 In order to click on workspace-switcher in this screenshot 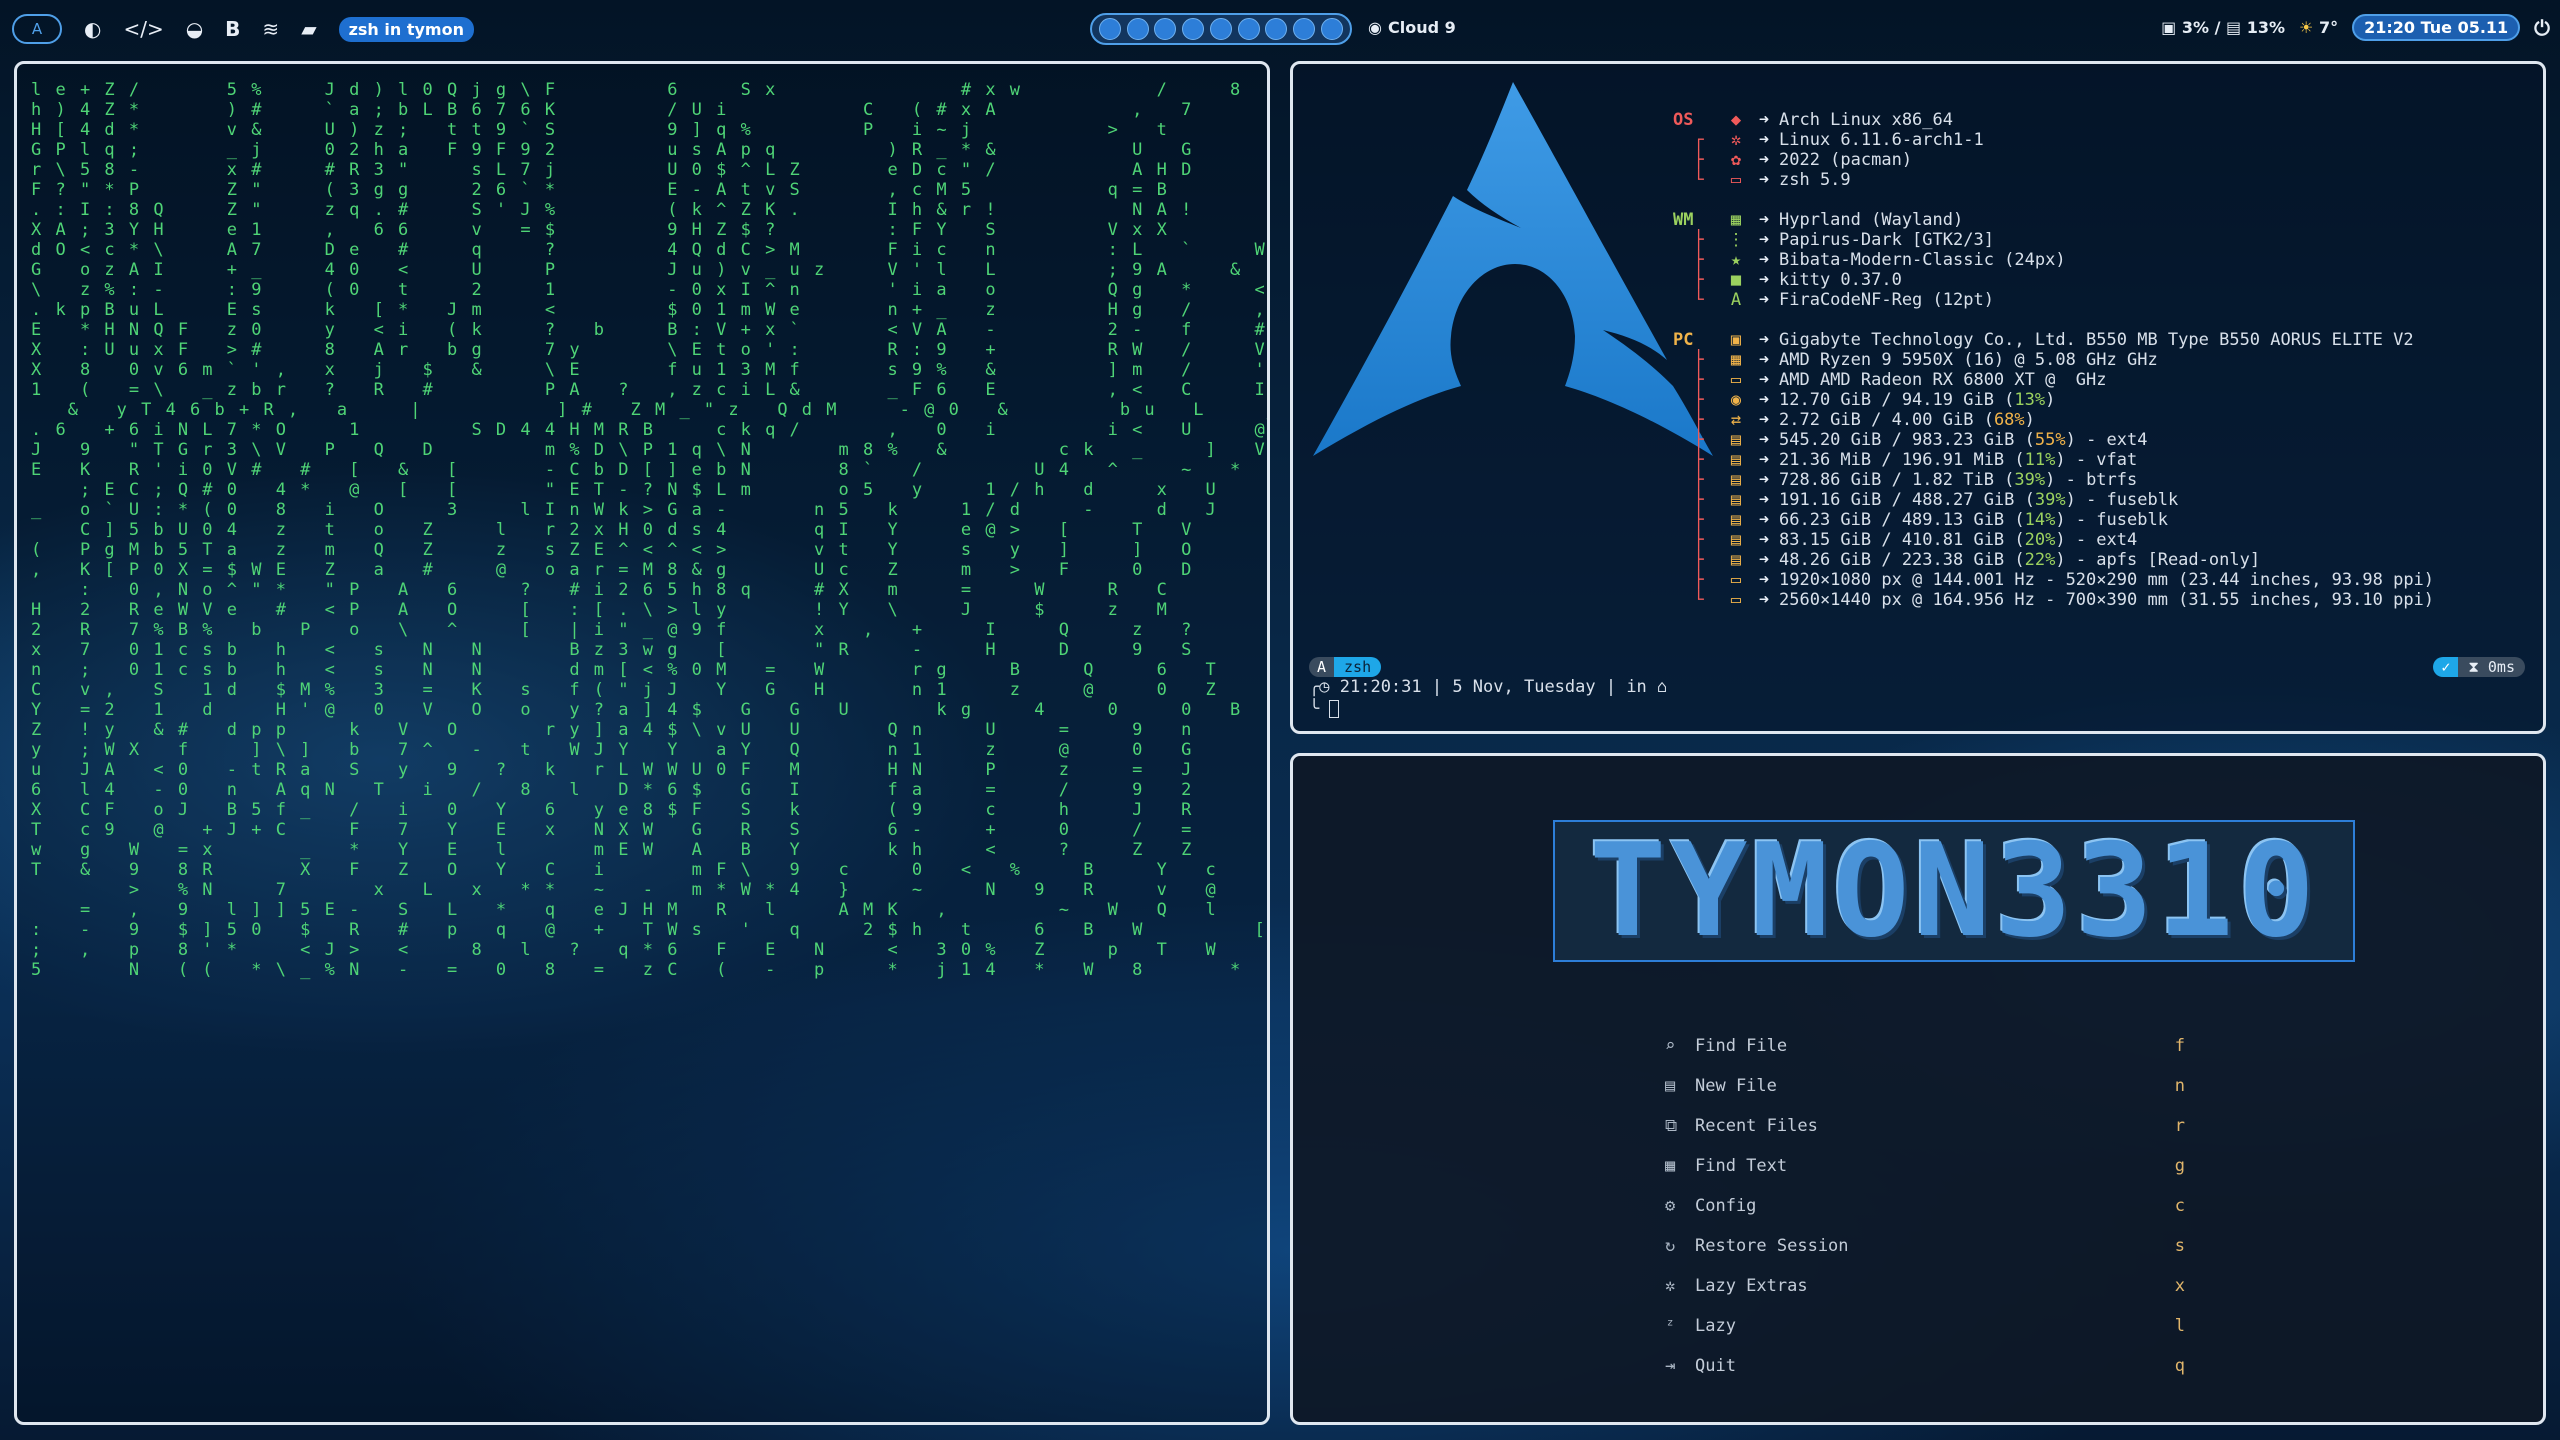, I will do `click(1221, 29)`.